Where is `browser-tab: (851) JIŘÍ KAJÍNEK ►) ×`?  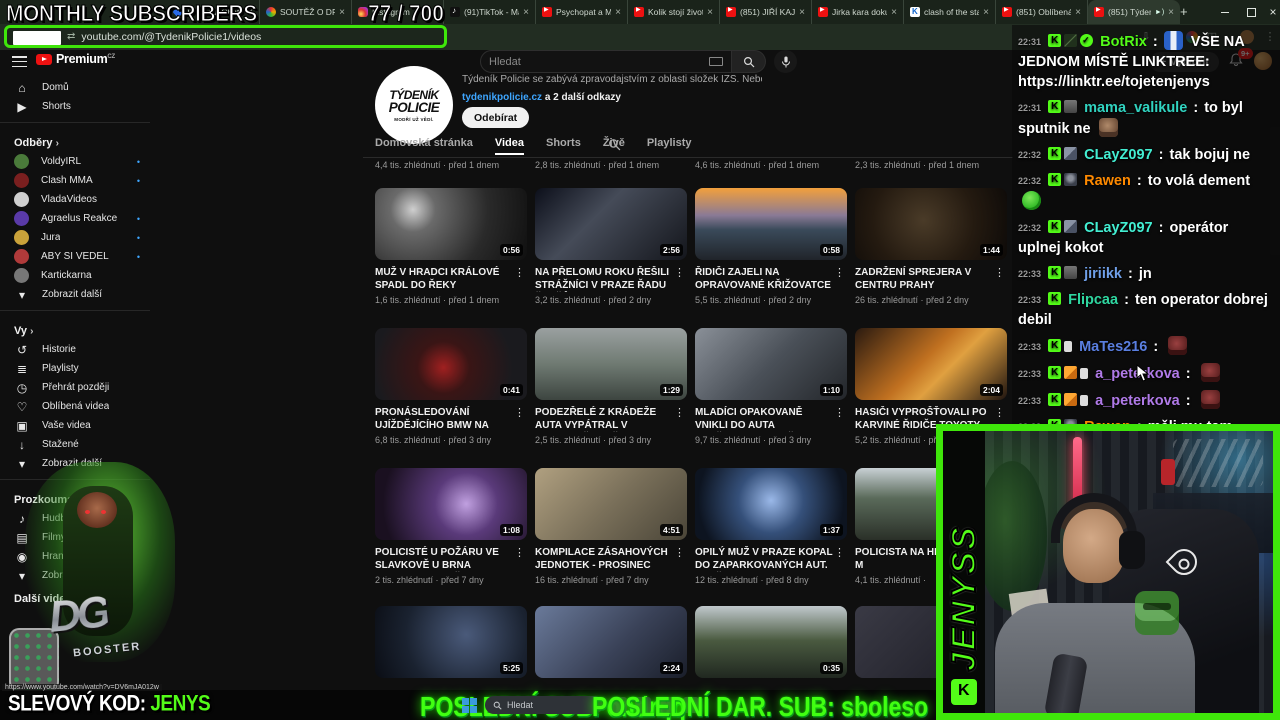 browser-tab: (851) JIŘÍ KAJÍNEK ►) × is located at coordinates (766, 12).